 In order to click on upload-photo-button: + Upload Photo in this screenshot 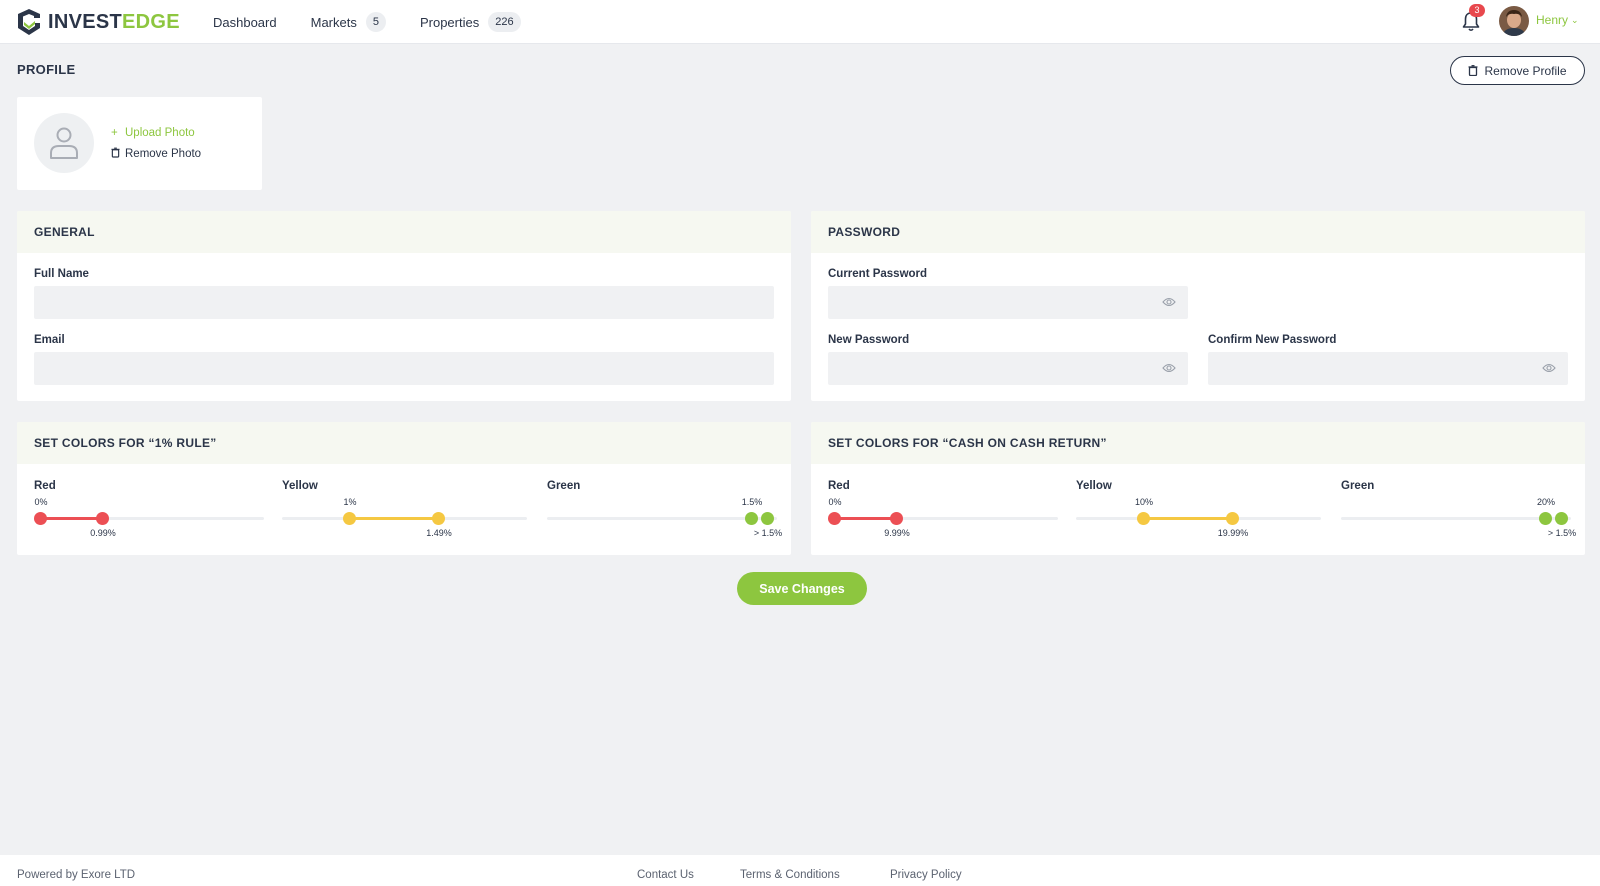, I will do `click(153, 133)`.